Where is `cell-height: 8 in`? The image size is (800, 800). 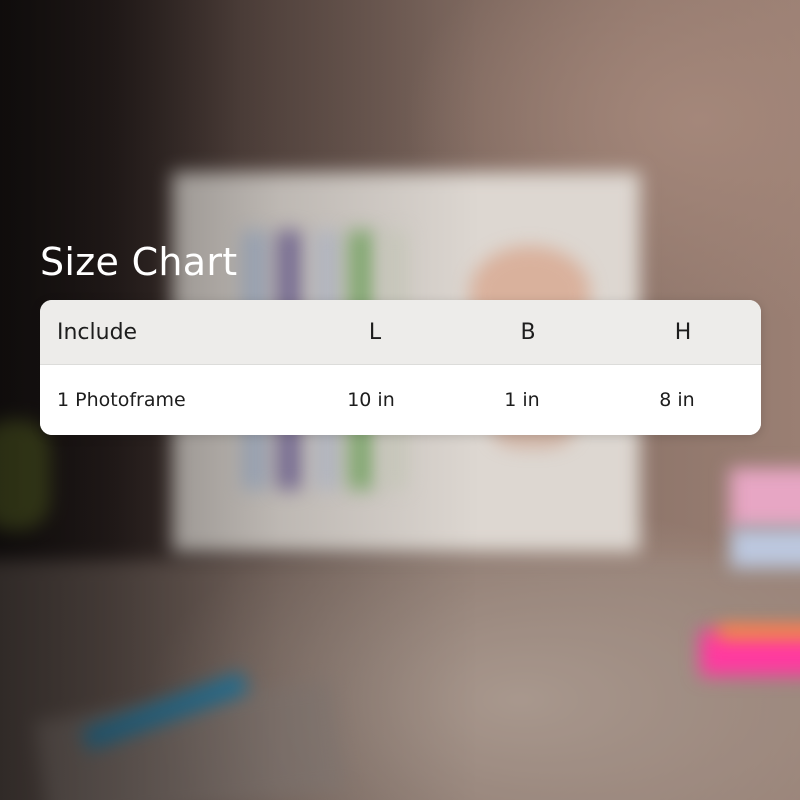
cell-height: 8 in is located at coordinates (677, 400).